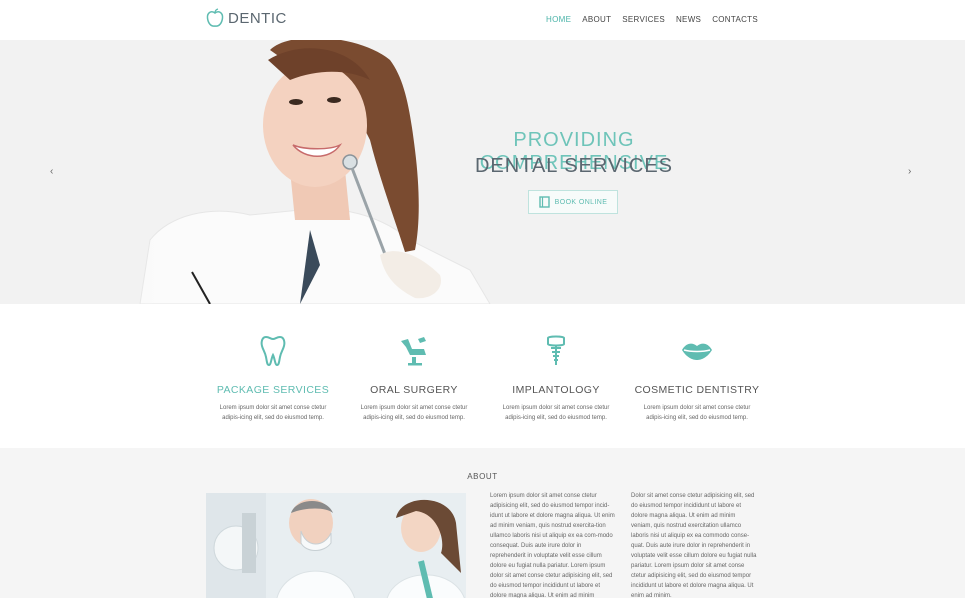  Describe the element at coordinates (544, 202) in the screenshot. I see `book-icon` at that location.